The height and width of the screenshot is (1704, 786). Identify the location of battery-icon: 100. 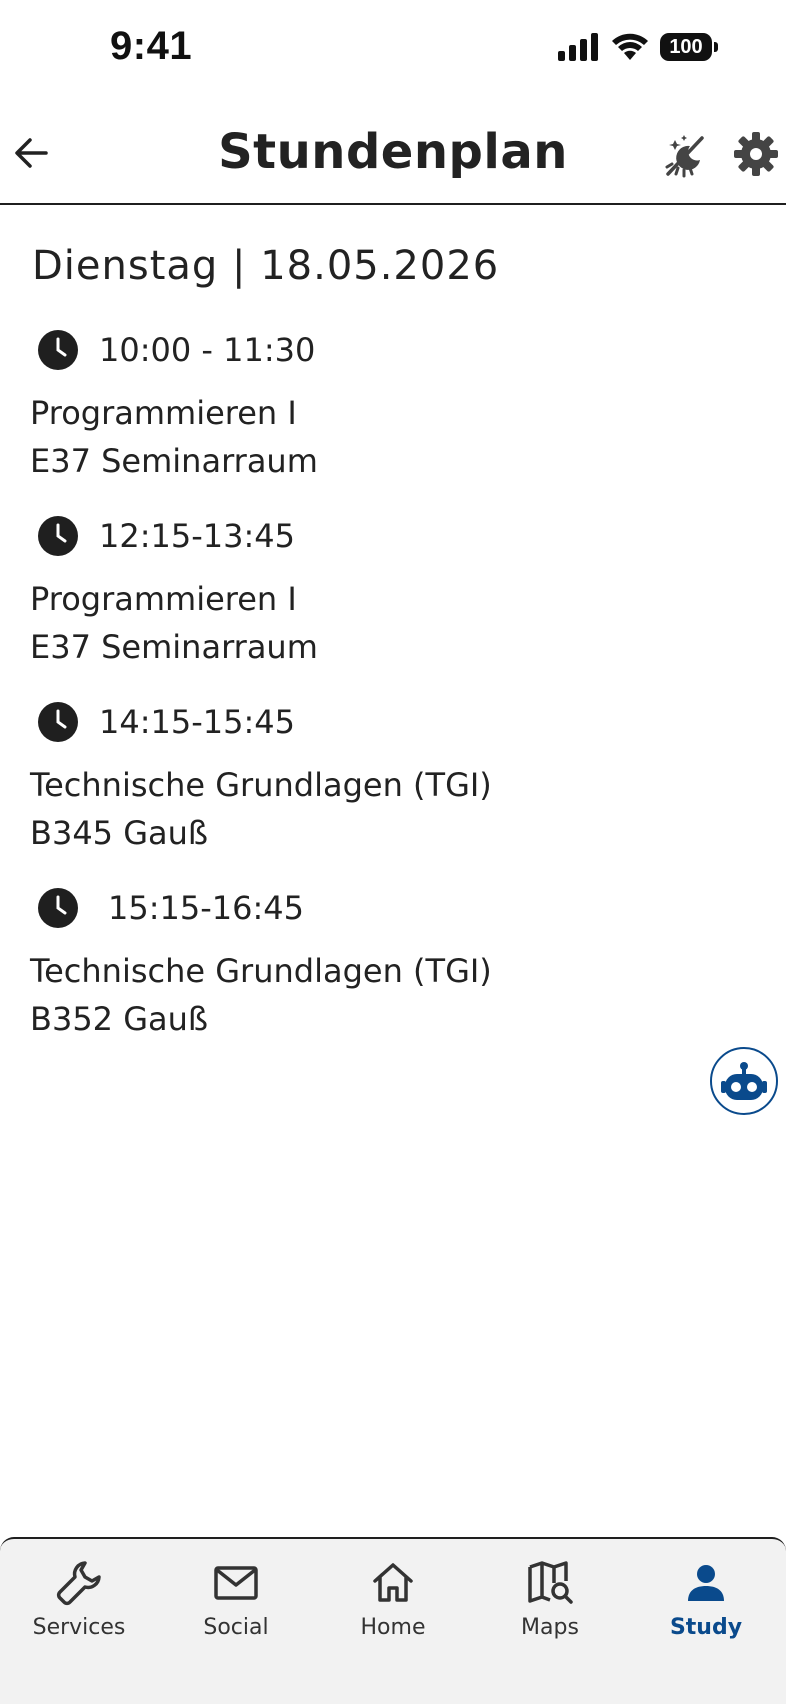
(689, 47).